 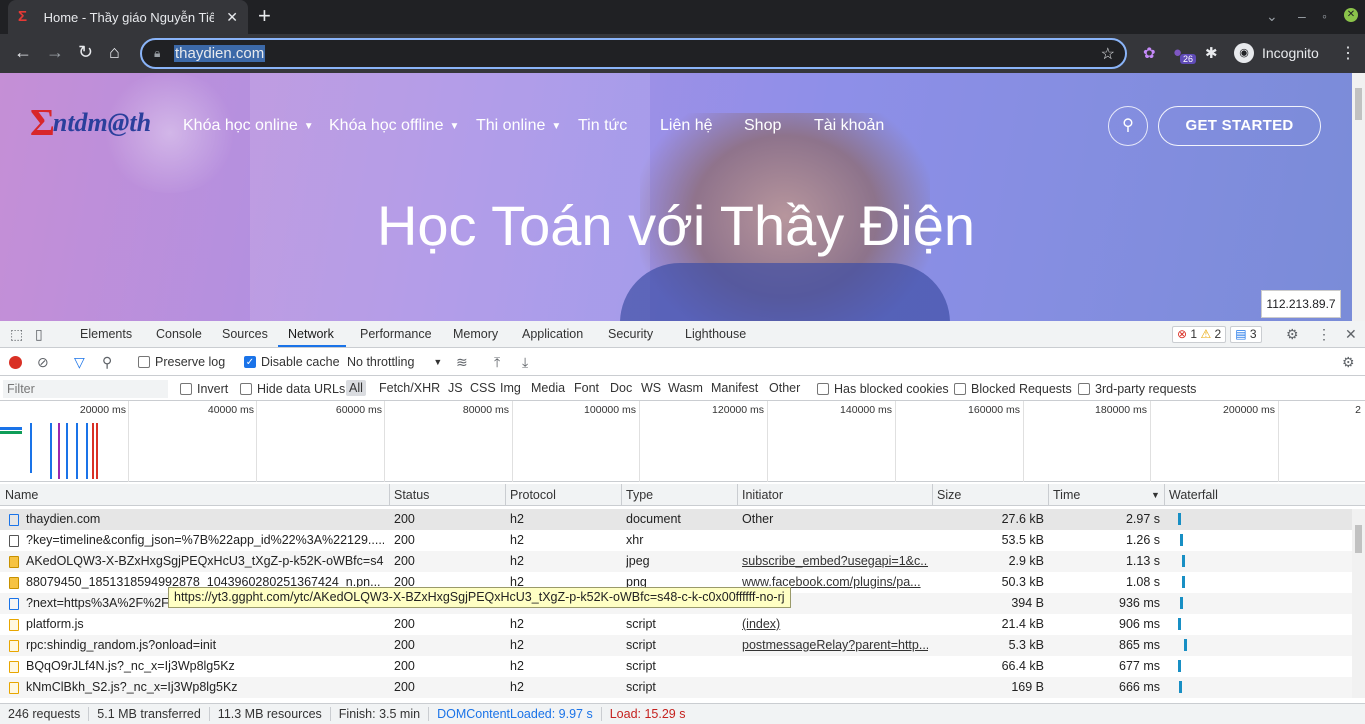 What do you see at coordinates (1358, 603) in the screenshot?
I see `table-scrollbar` at bounding box center [1358, 603].